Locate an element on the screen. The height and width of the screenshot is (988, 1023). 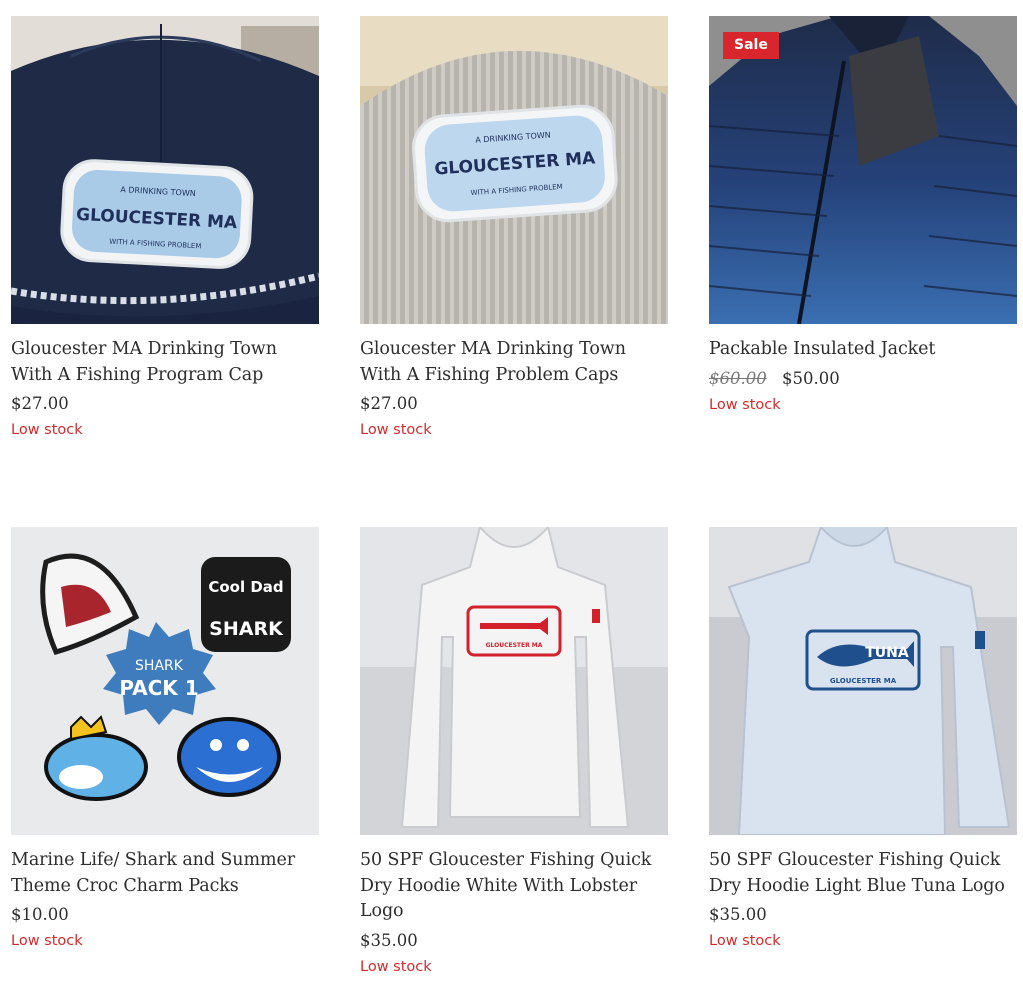
white-hoodie-image: GLOUCESTER MA is located at coordinates (514, 681).